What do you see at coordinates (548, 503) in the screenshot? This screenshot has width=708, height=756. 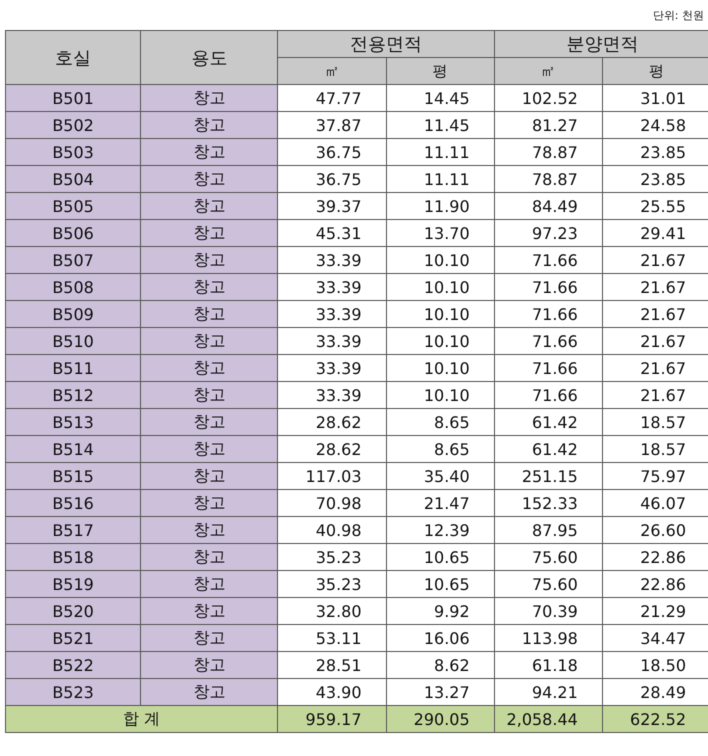 I see `table-cell: 152.33` at bounding box center [548, 503].